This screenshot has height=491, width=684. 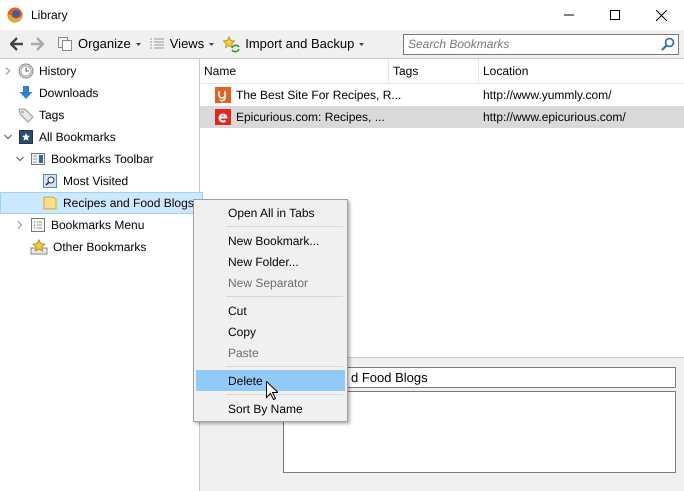 What do you see at coordinates (442, 95) in the screenshot?
I see `bookmark-row: The Best Site For Recipes, R... http://www.yummly.com/` at bounding box center [442, 95].